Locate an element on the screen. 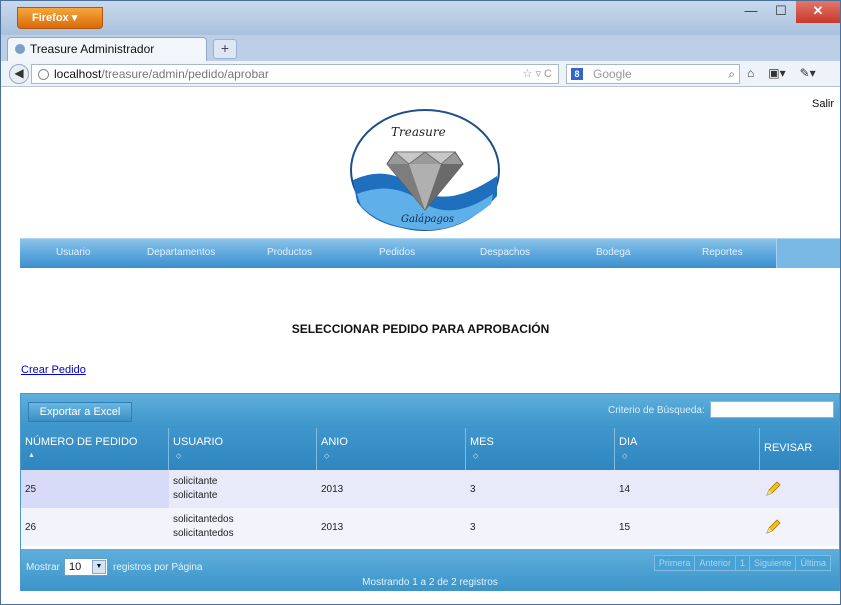  search-label: Criterio de Búsqueda: is located at coordinates (656, 410).